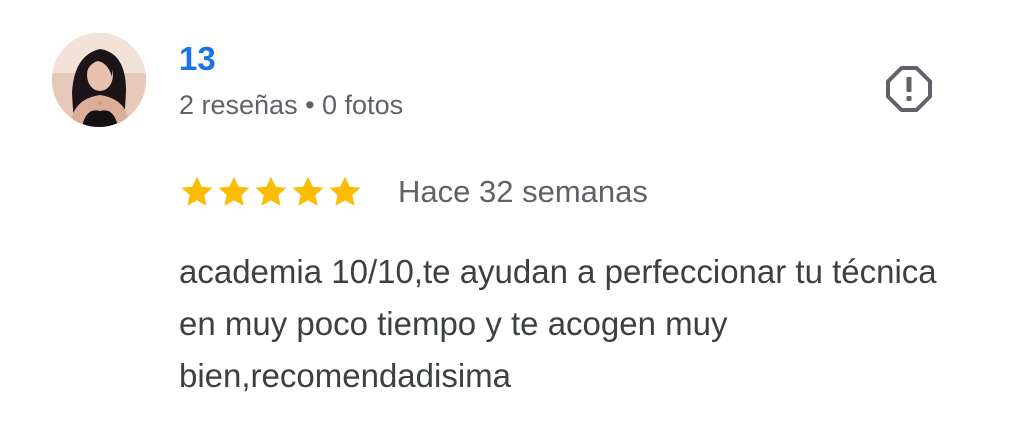 This screenshot has height=421, width=1024. Describe the element at coordinates (909, 89) in the screenshot. I see `report-icon` at that location.